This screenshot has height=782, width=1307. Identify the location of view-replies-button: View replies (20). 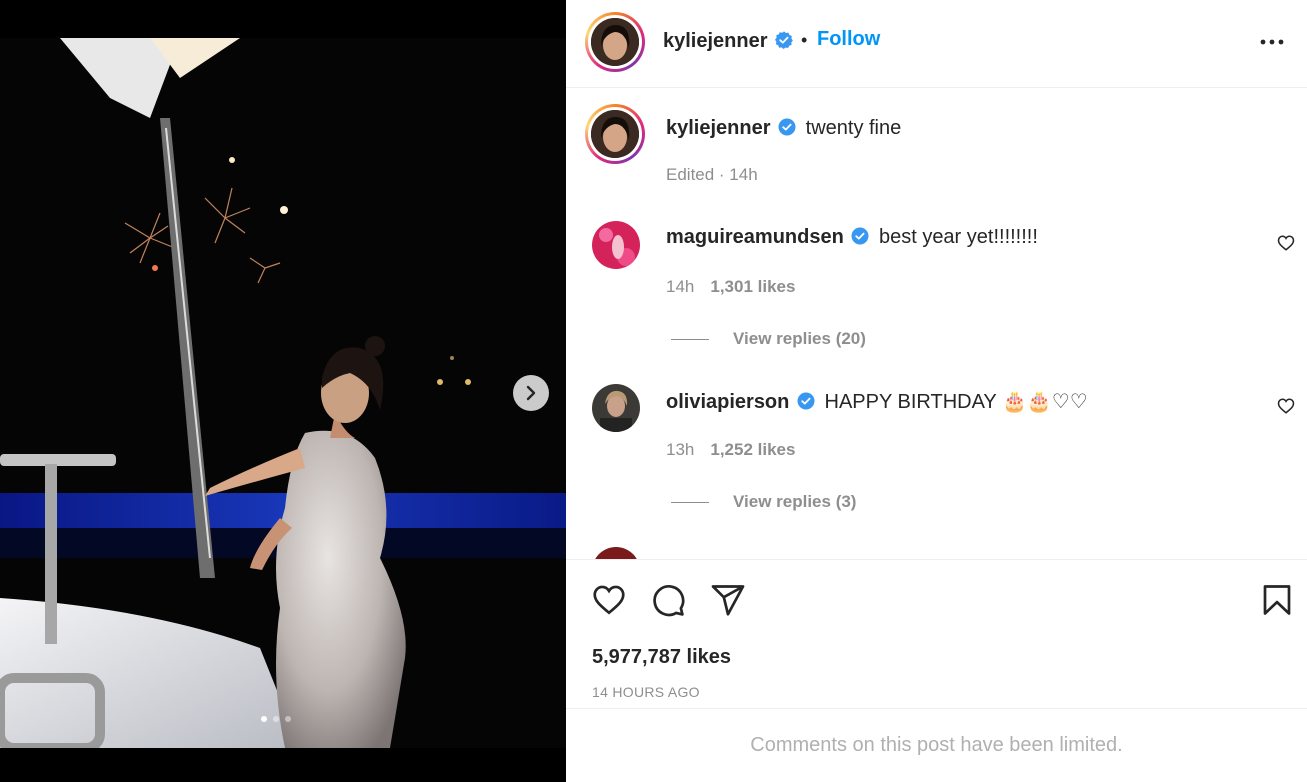
(768, 339).